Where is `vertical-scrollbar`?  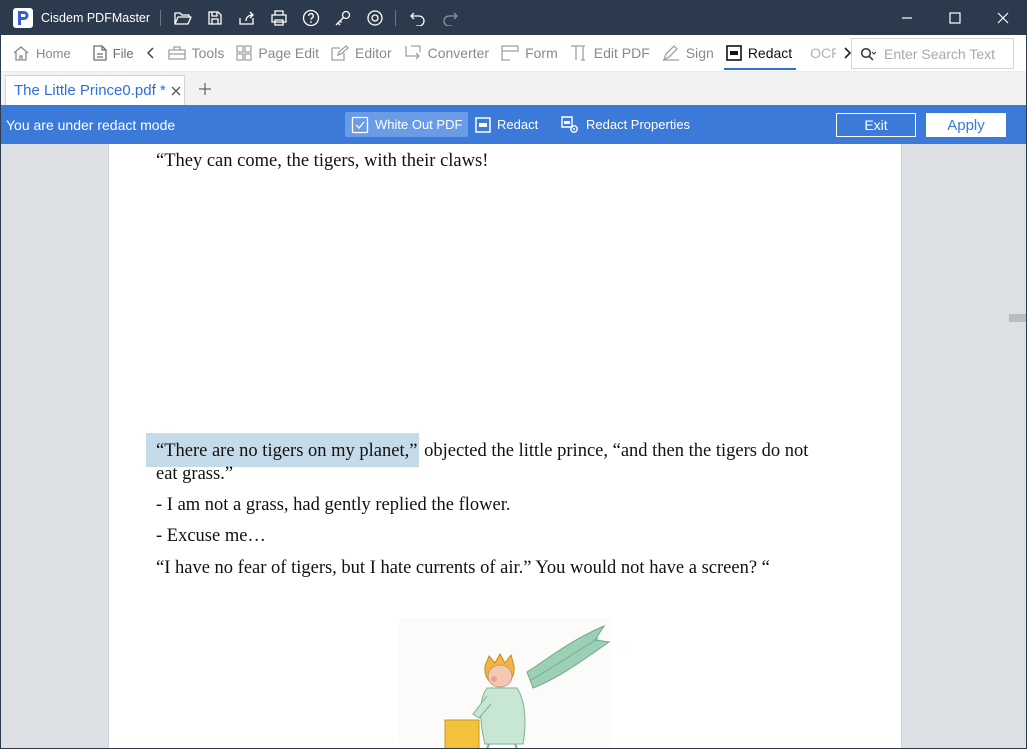 vertical-scrollbar is located at coordinates (1018, 446).